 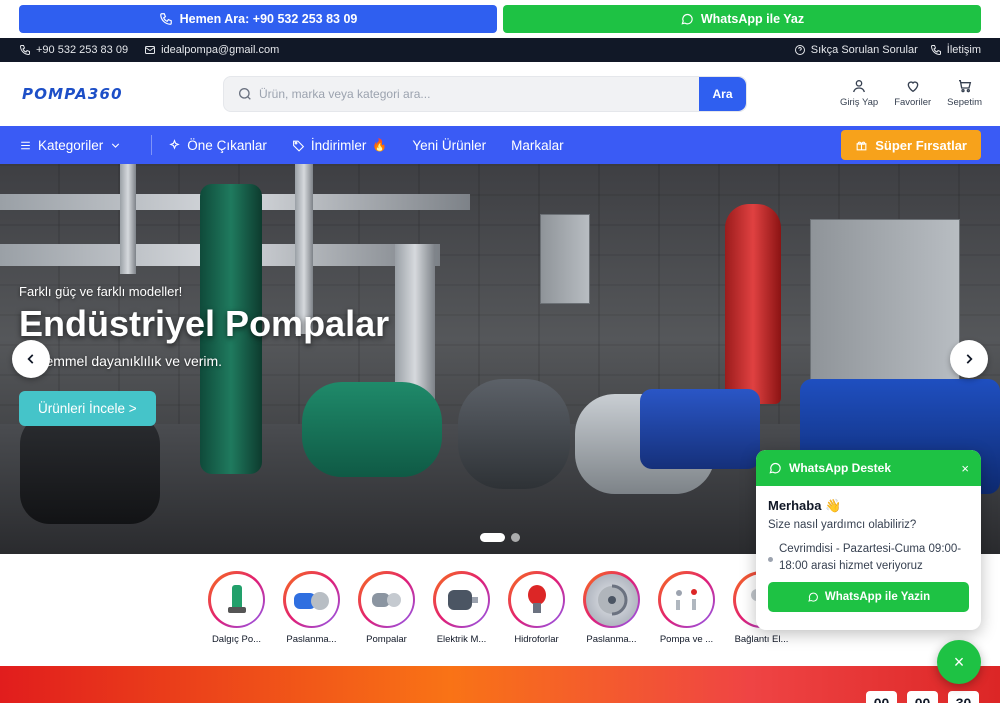 I want to click on fire-icon: 🔥, so click(x=380, y=145).